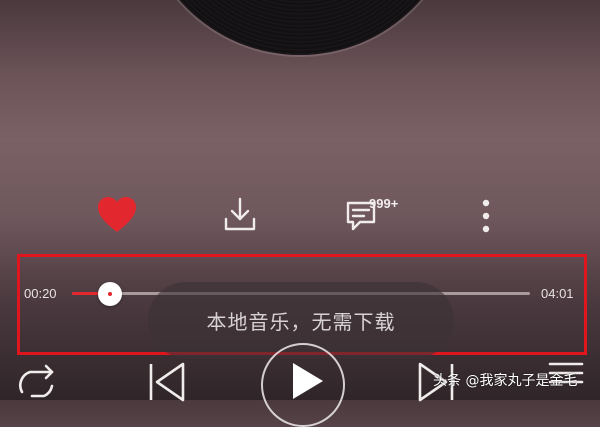  I want to click on album-disc, so click(300, 27).